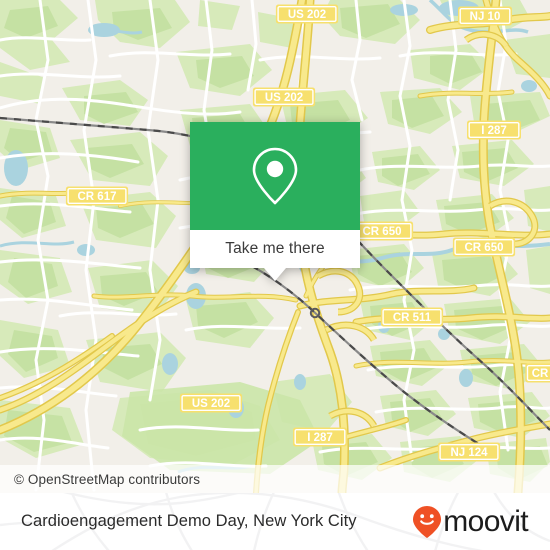 Image resolution: width=550 pixels, height=550 pixels. I want to click on moovit-wordmark: moovit, so click(485, 521).